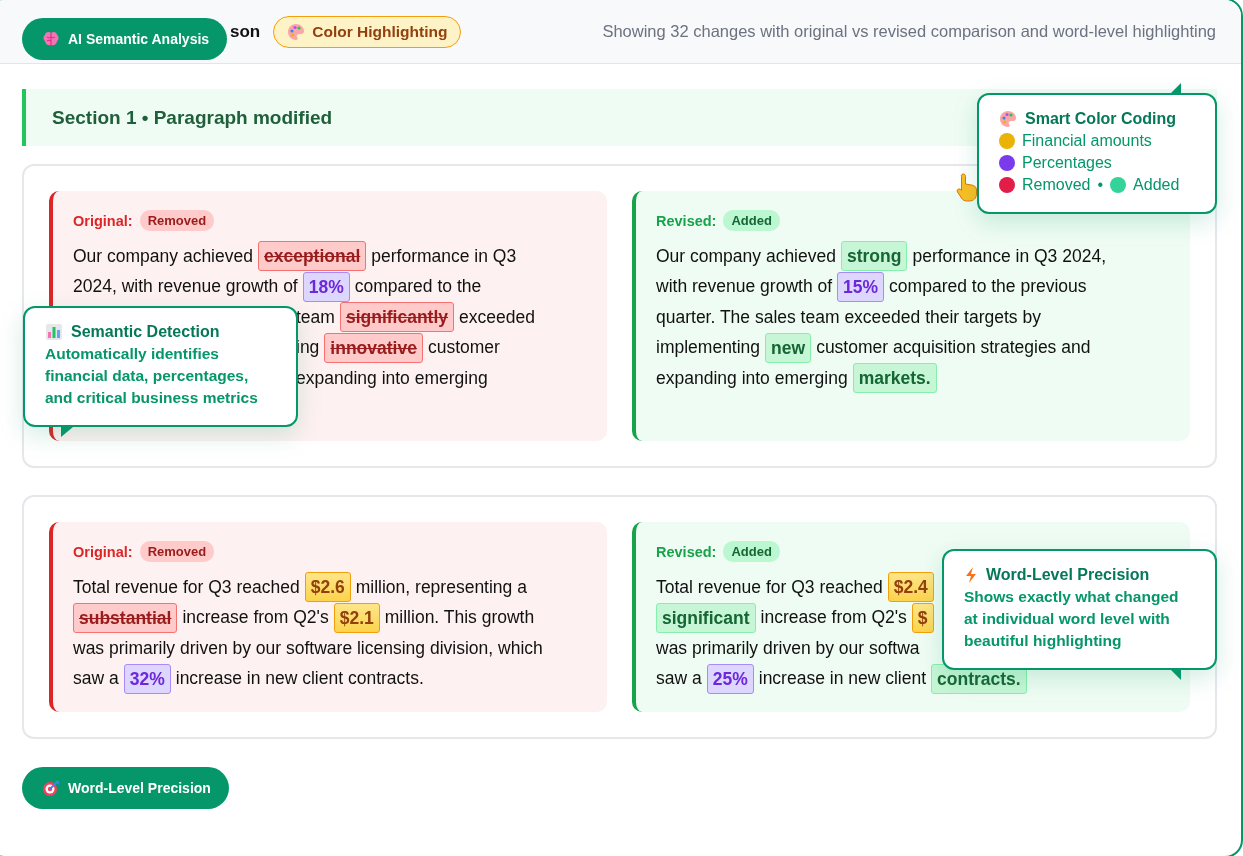 This screenshot has height=856, width=1243. I want to click on paragraph-text: increase in new client, so click(842, 679).